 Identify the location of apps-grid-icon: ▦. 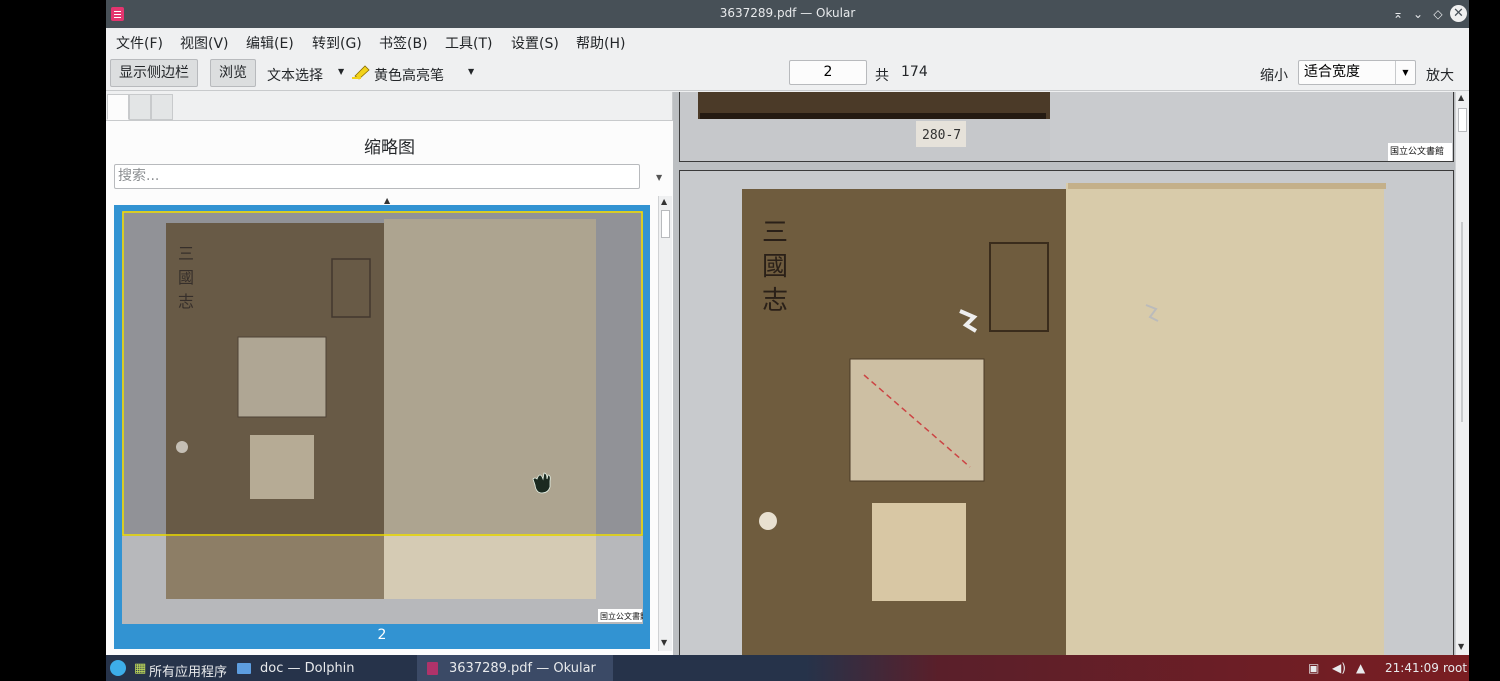
(140, 668).